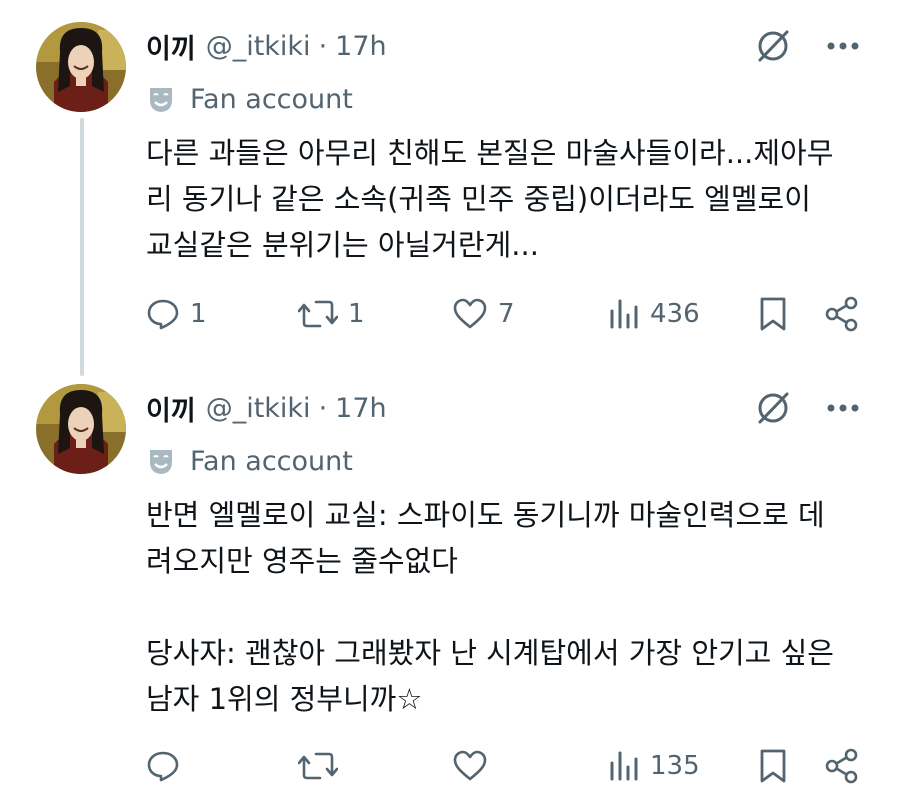 Image resolution: width=900 pixels, height=810 pixels. I want to click on like-button, so click(475, 766).